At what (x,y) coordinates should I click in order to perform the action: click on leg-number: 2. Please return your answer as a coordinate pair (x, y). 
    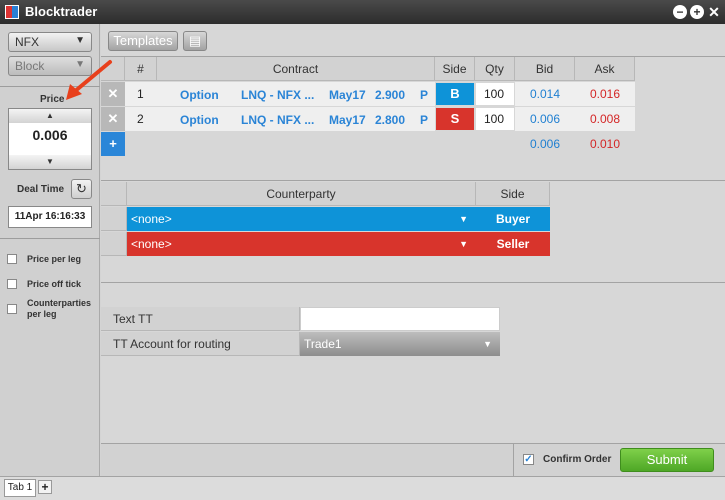
    Looking at the image, I should click on (140, 119).